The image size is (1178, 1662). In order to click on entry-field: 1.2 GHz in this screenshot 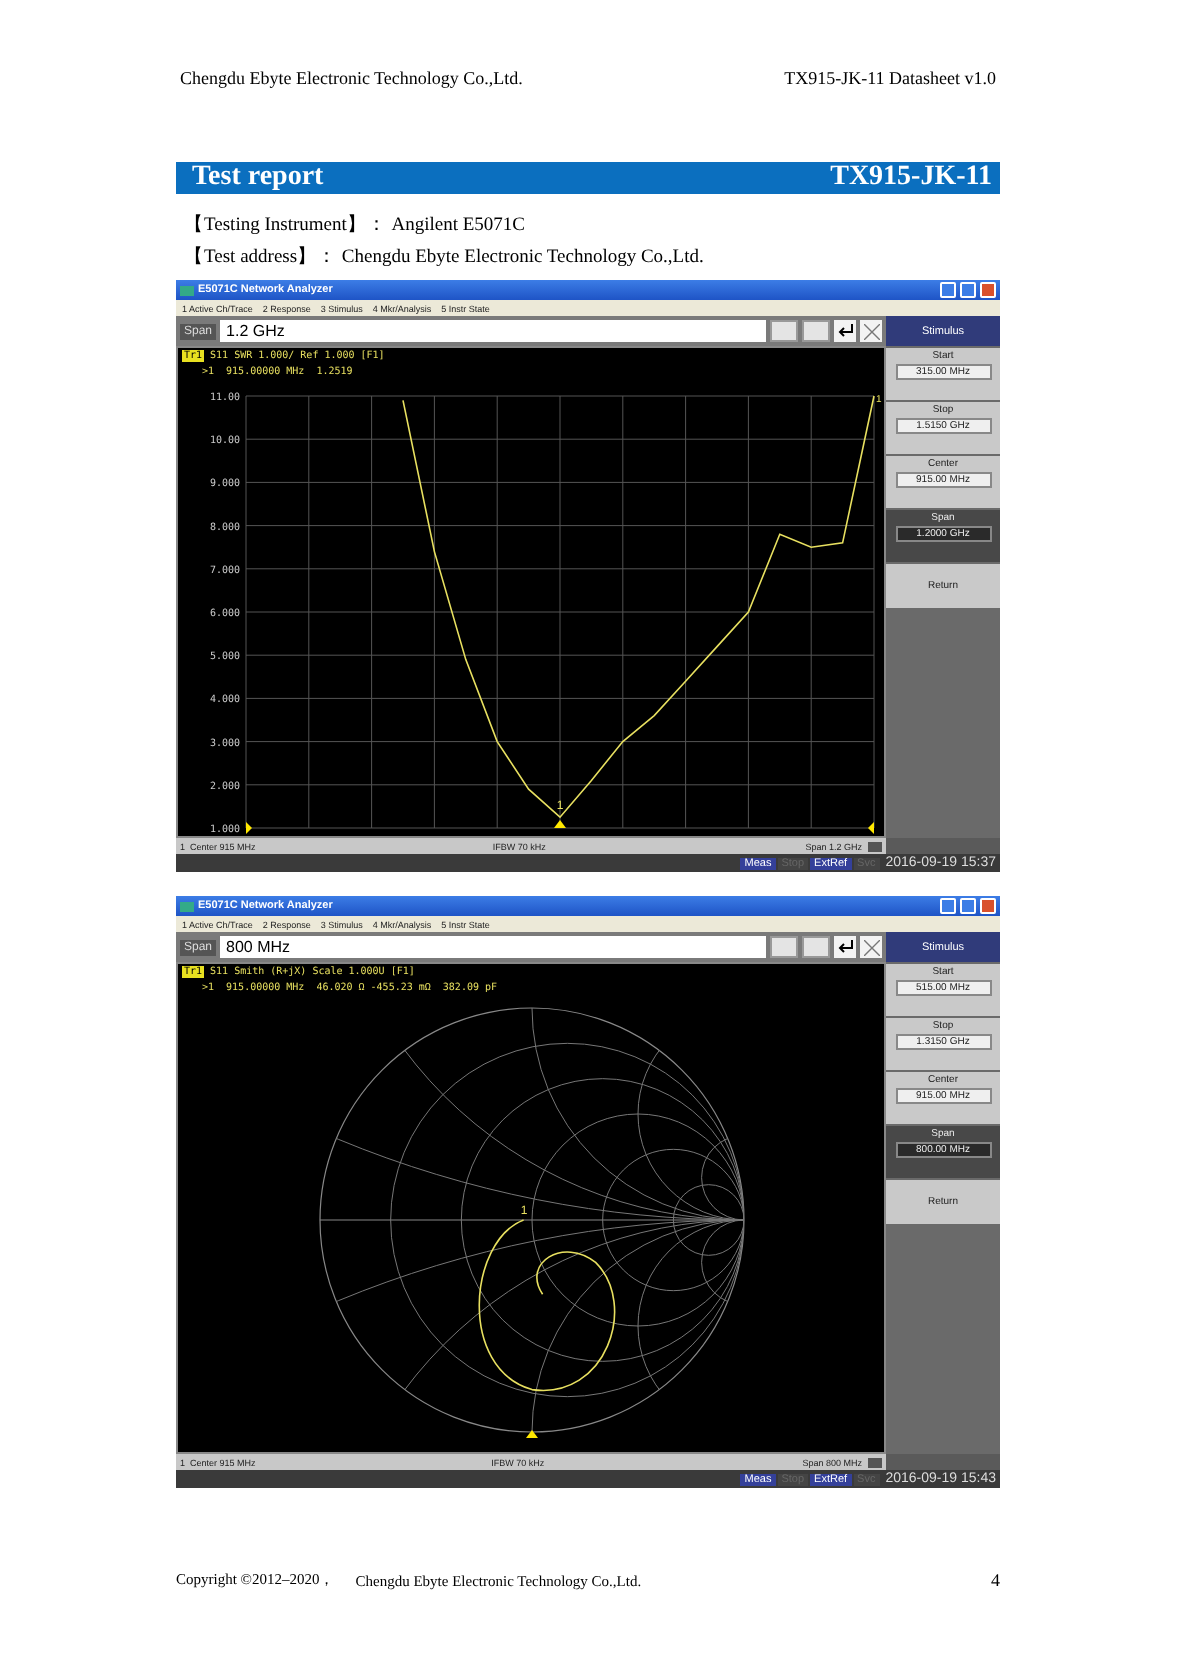, I will do `click(493, 331)`.